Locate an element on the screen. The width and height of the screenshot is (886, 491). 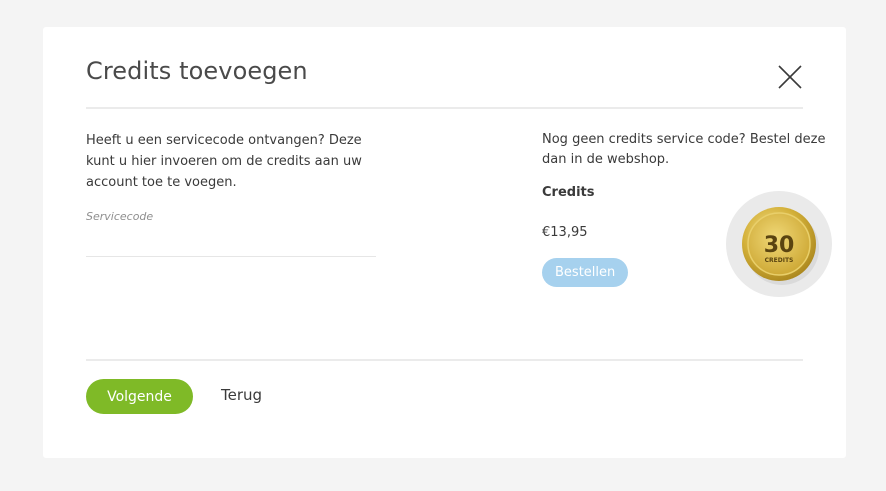
next-button: Volgende is located at coordinates (139, 396).